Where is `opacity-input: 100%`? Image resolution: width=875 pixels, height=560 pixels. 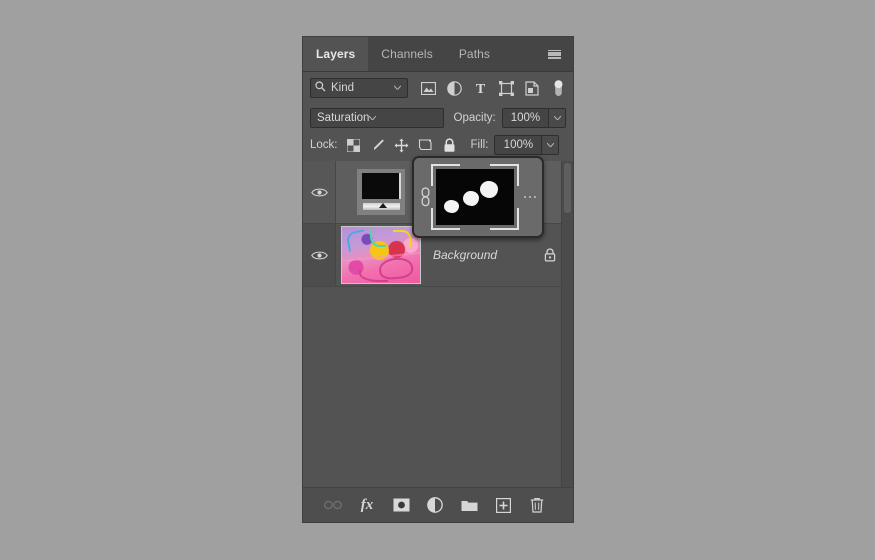 opacity-input: 100% is located at coordinates (525, 118).